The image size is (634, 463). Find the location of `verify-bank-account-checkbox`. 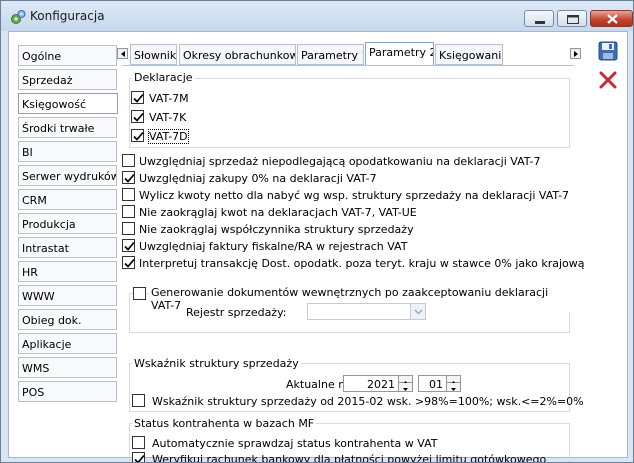

verify-bank-account-checkbox is located at coordinates (138, 457).